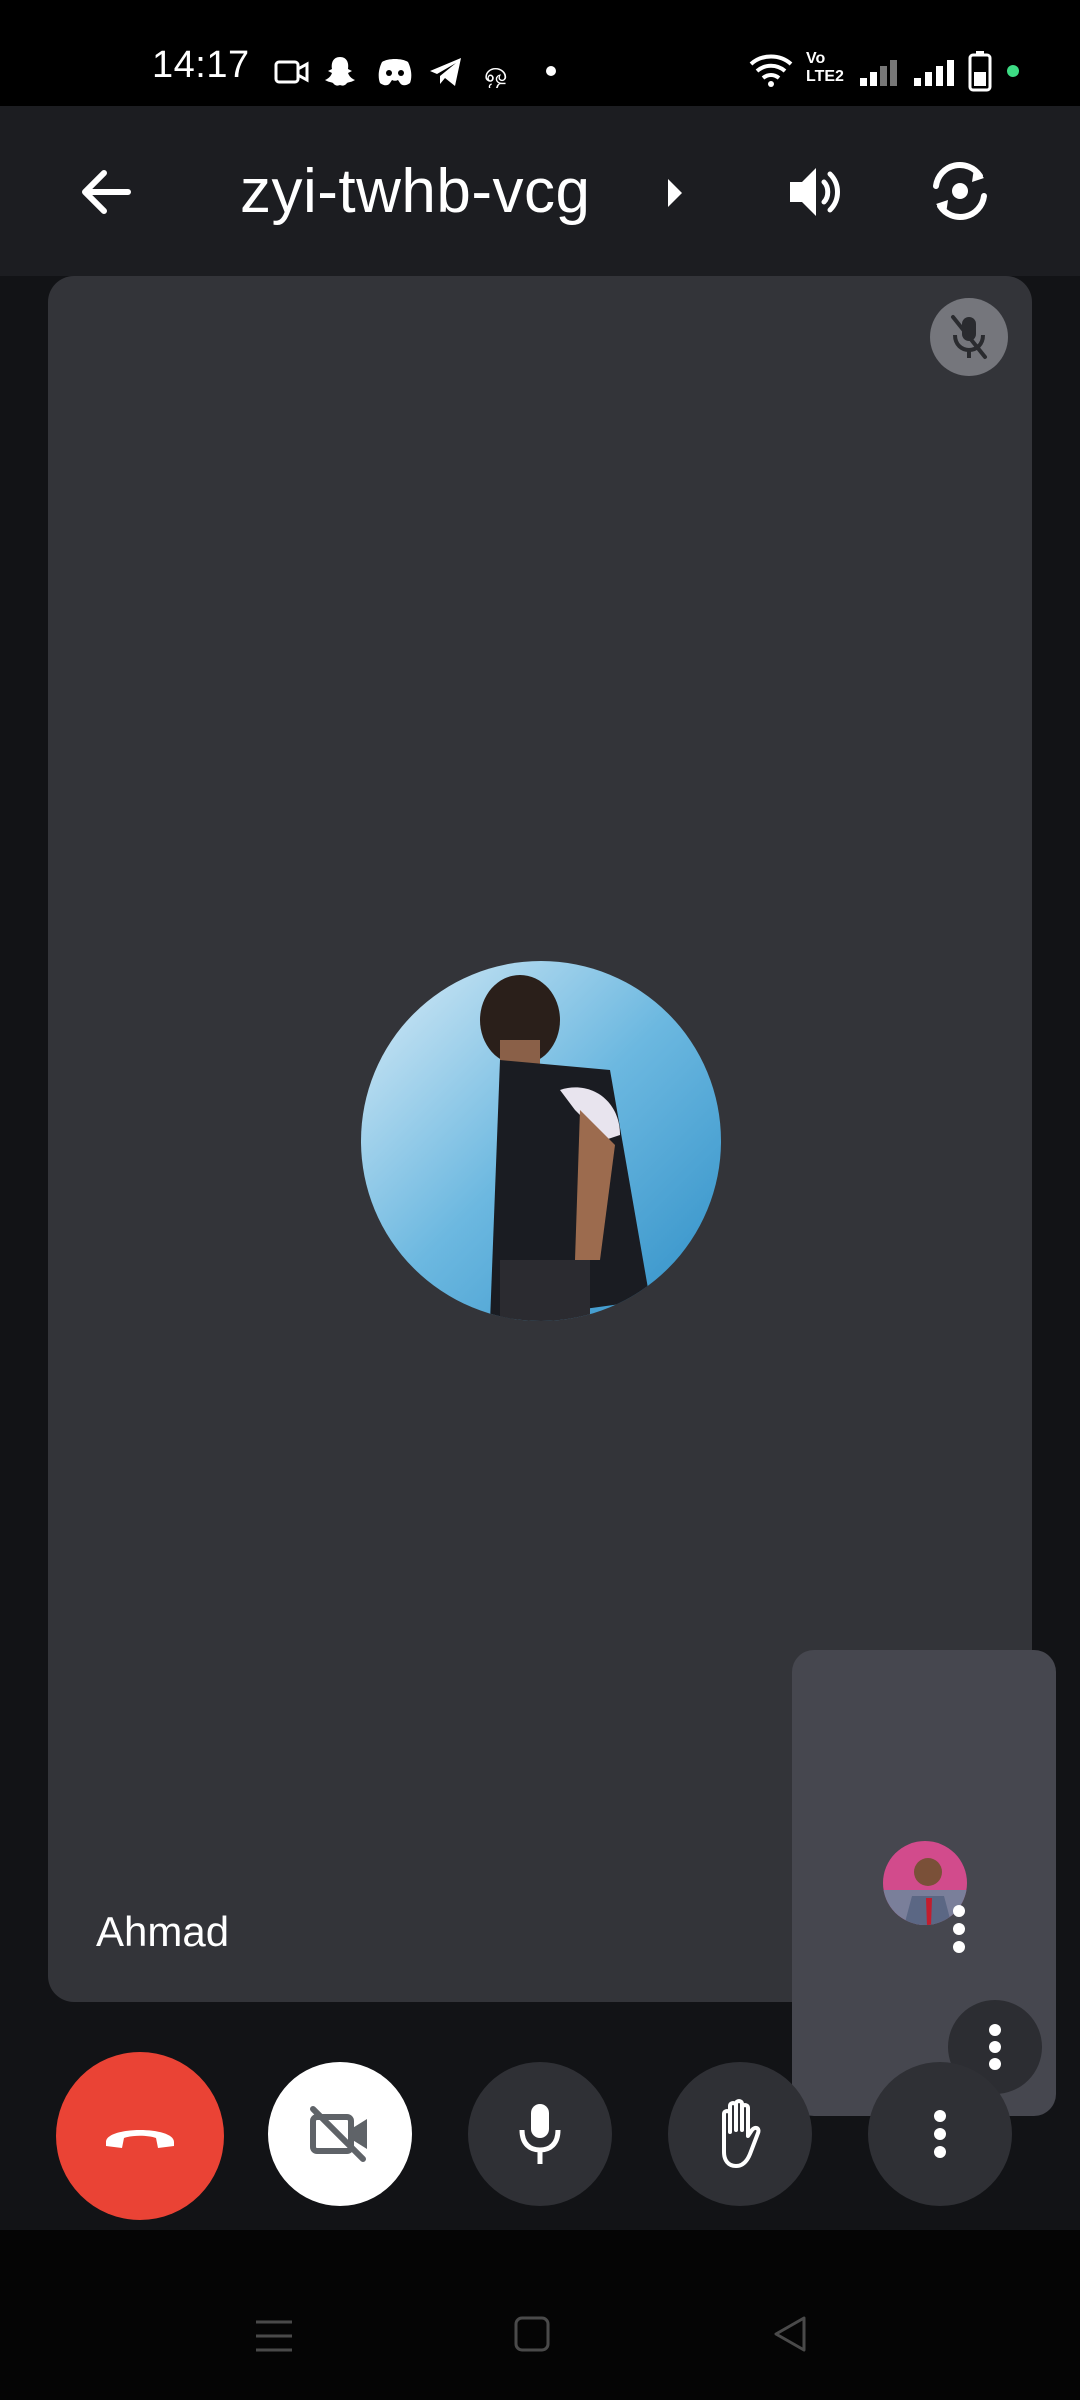  Describe the element at coordinates (551, 71) in the screenshot. I see `dot-icon` at that location.